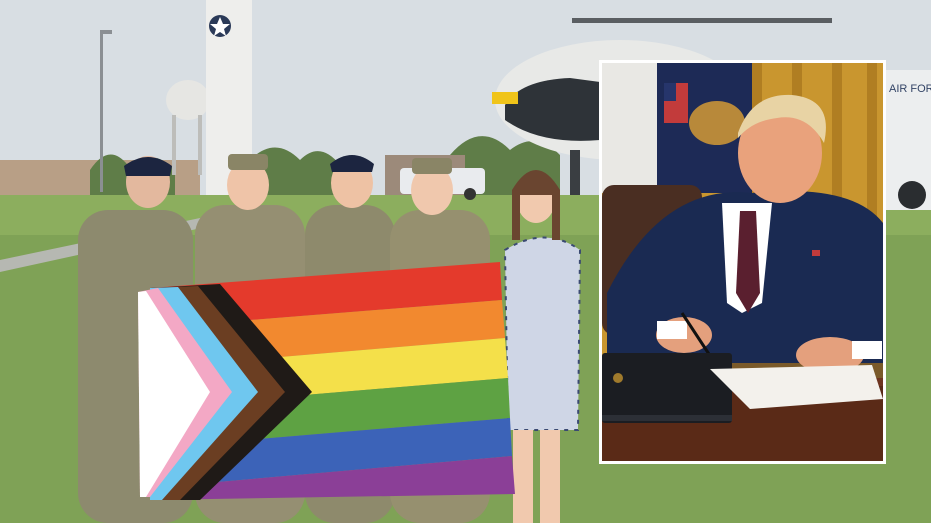  I want to click on folder-stack, so click(667, 388).